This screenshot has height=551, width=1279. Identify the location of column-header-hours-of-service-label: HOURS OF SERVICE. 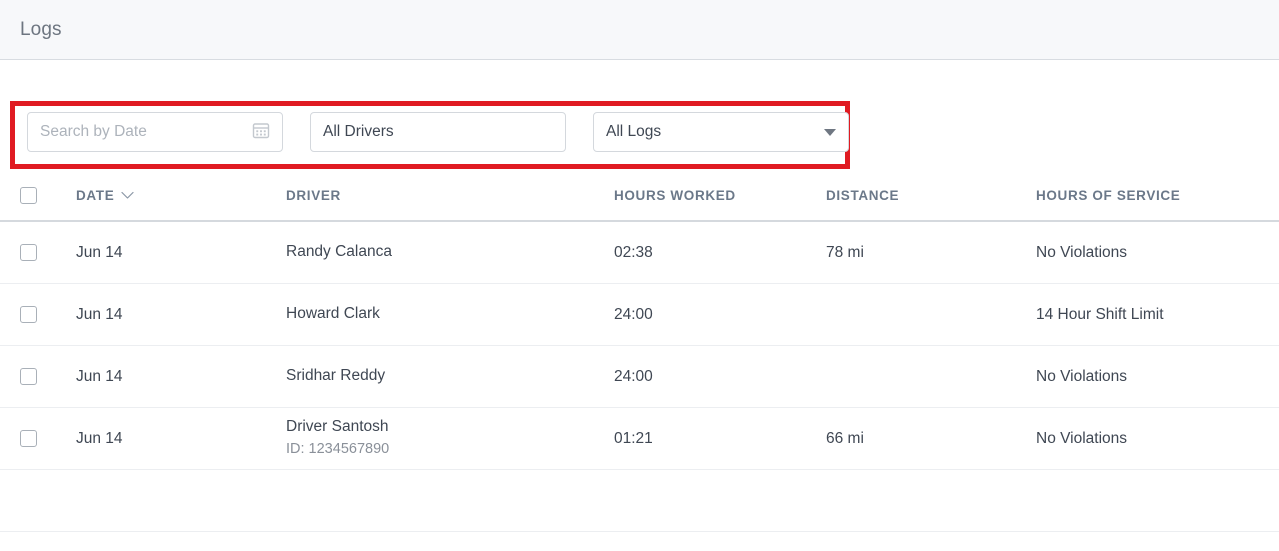
(1108, 195).